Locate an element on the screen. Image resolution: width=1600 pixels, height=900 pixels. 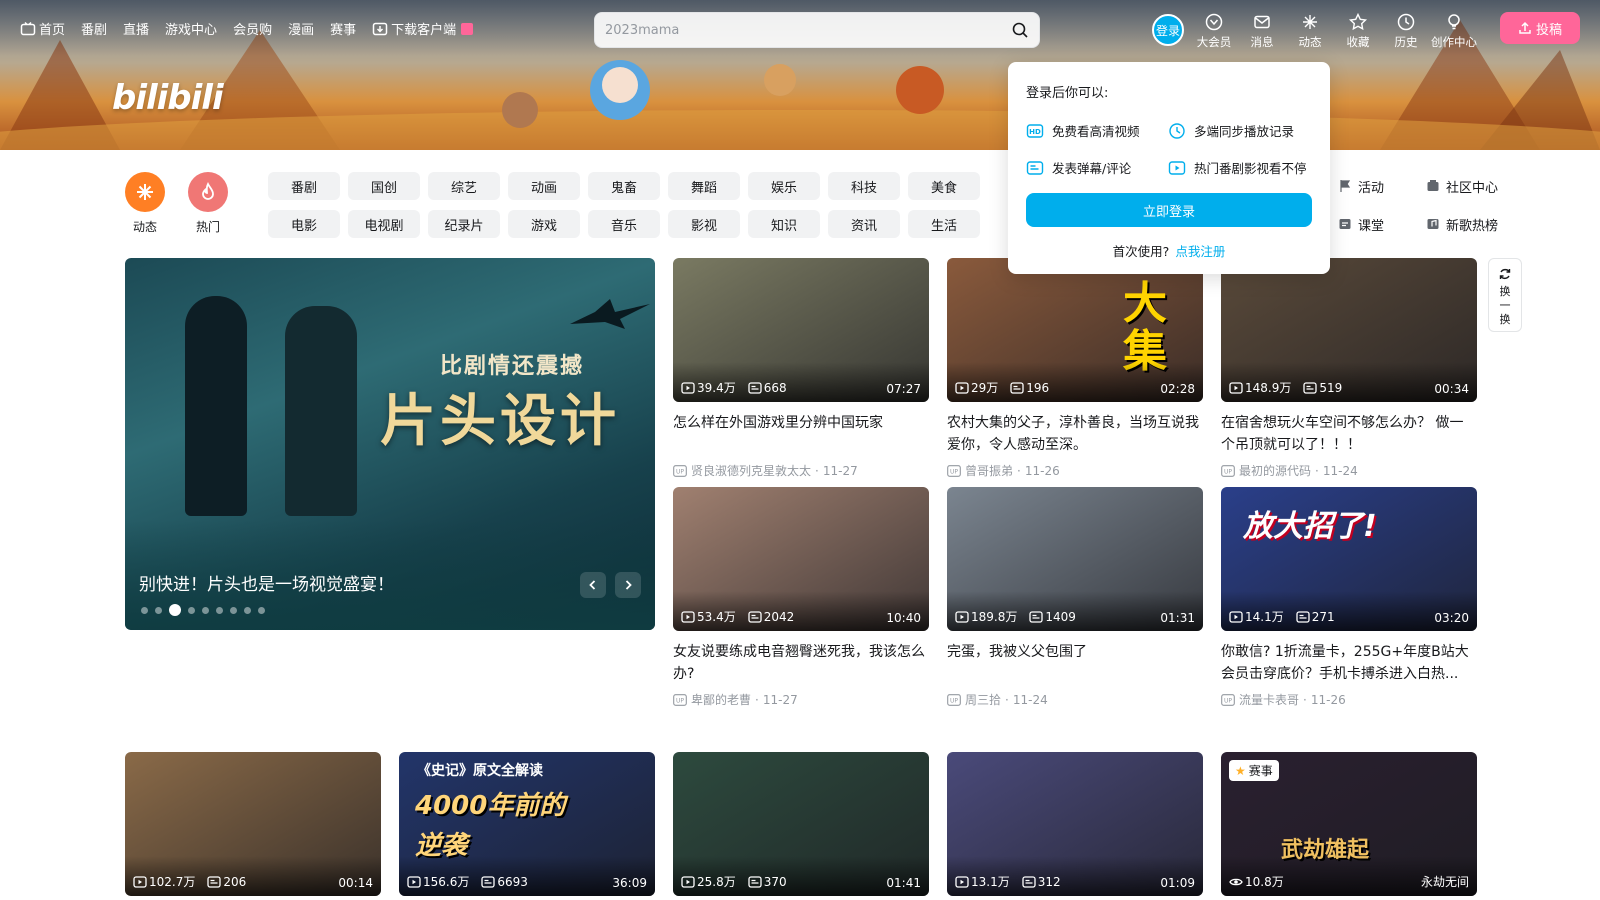
bilibili-logo: bilibili is located at coordinates (168, 98).